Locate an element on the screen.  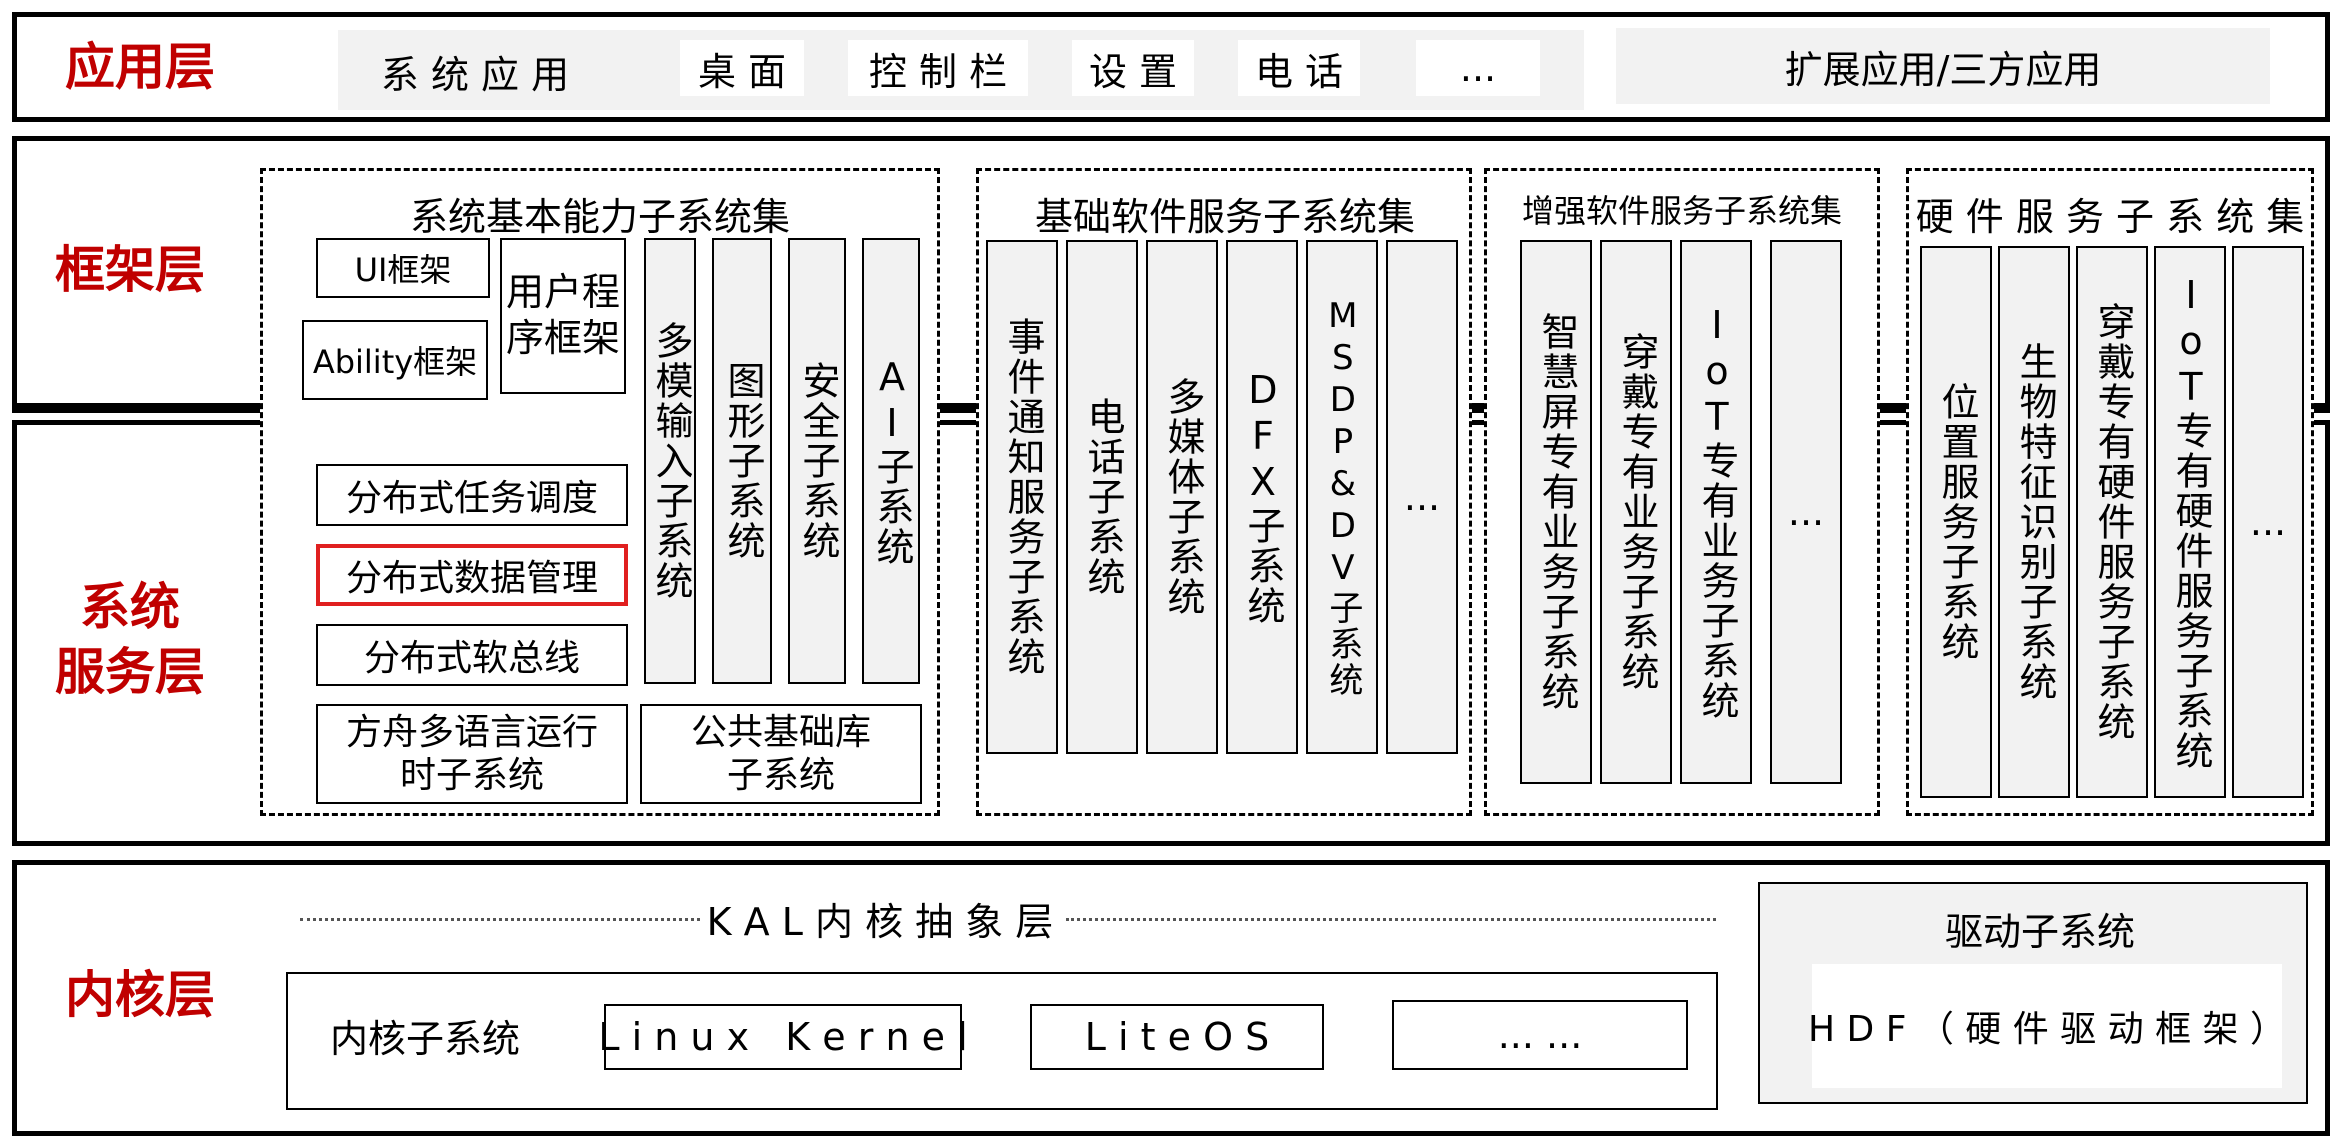
graphics-label: 图形子系统 is located at coordinates (742, 461).